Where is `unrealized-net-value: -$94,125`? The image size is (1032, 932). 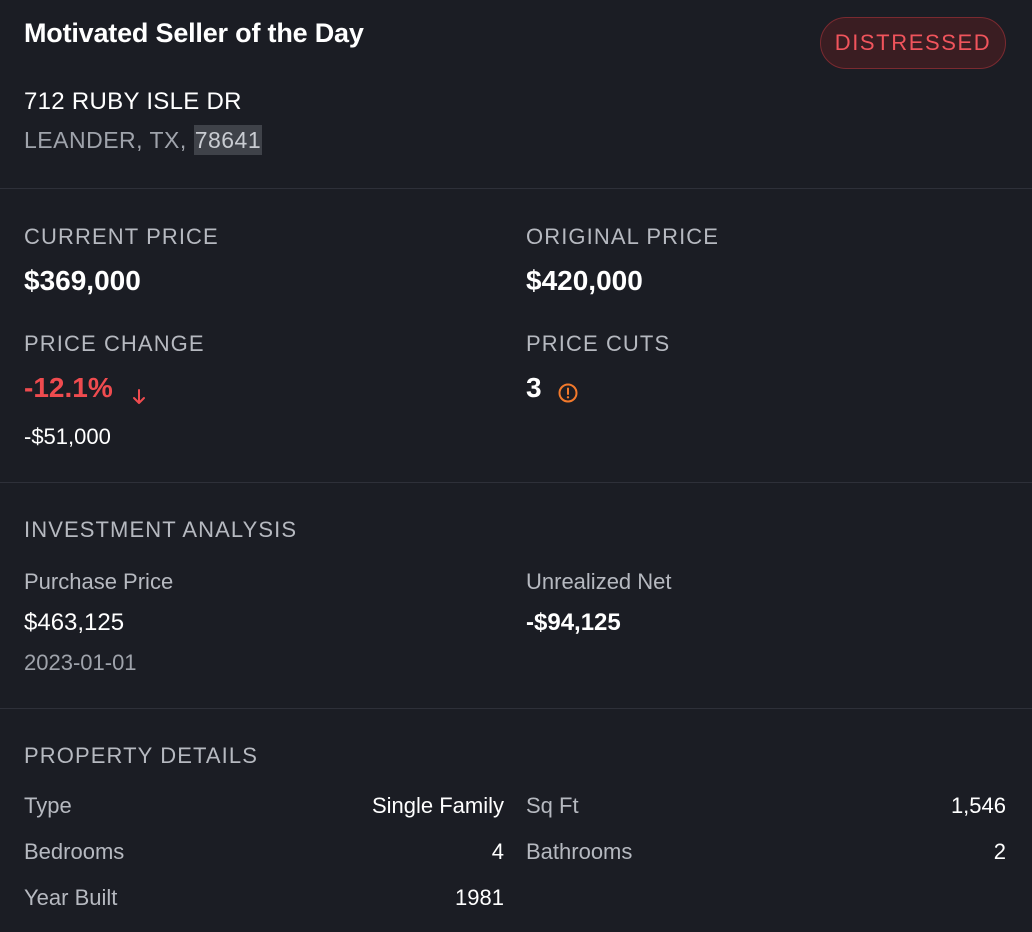
unrealized-net-value: -$94,125 is located at coordinates (573, 622).